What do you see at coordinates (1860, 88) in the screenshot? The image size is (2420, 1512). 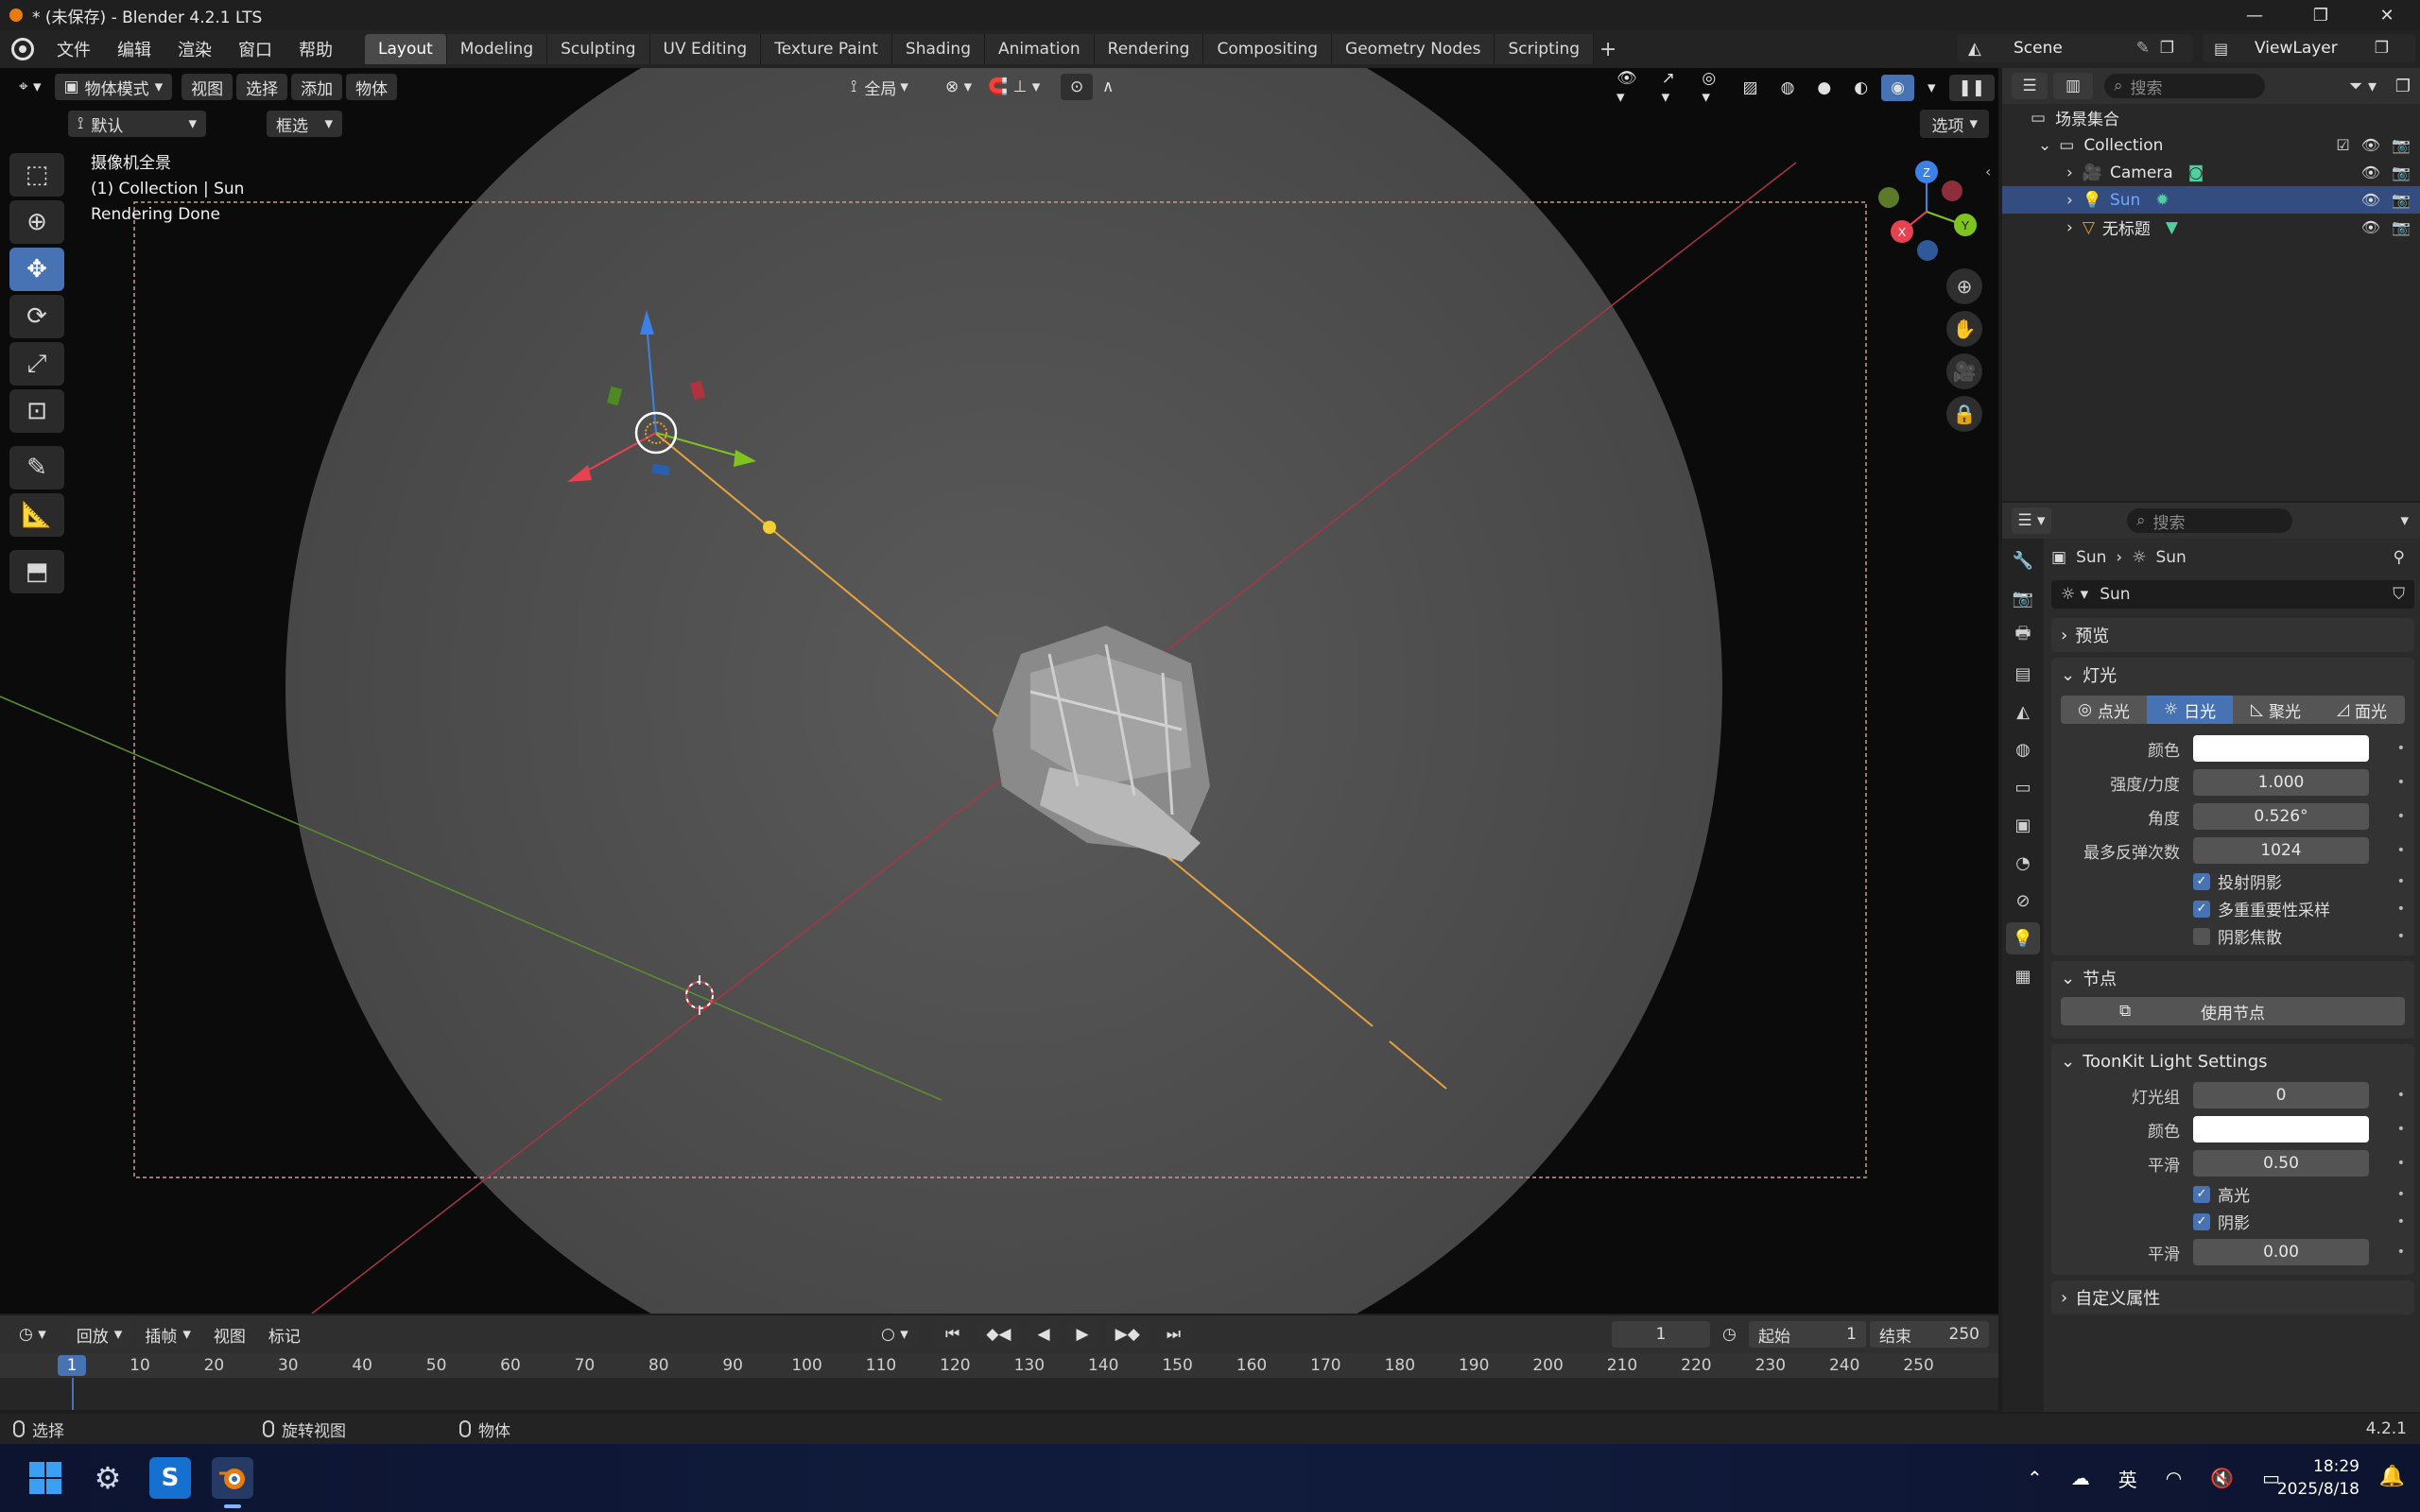 I see `shading-material-icon: ◐` at bounding box center [1860, 88].